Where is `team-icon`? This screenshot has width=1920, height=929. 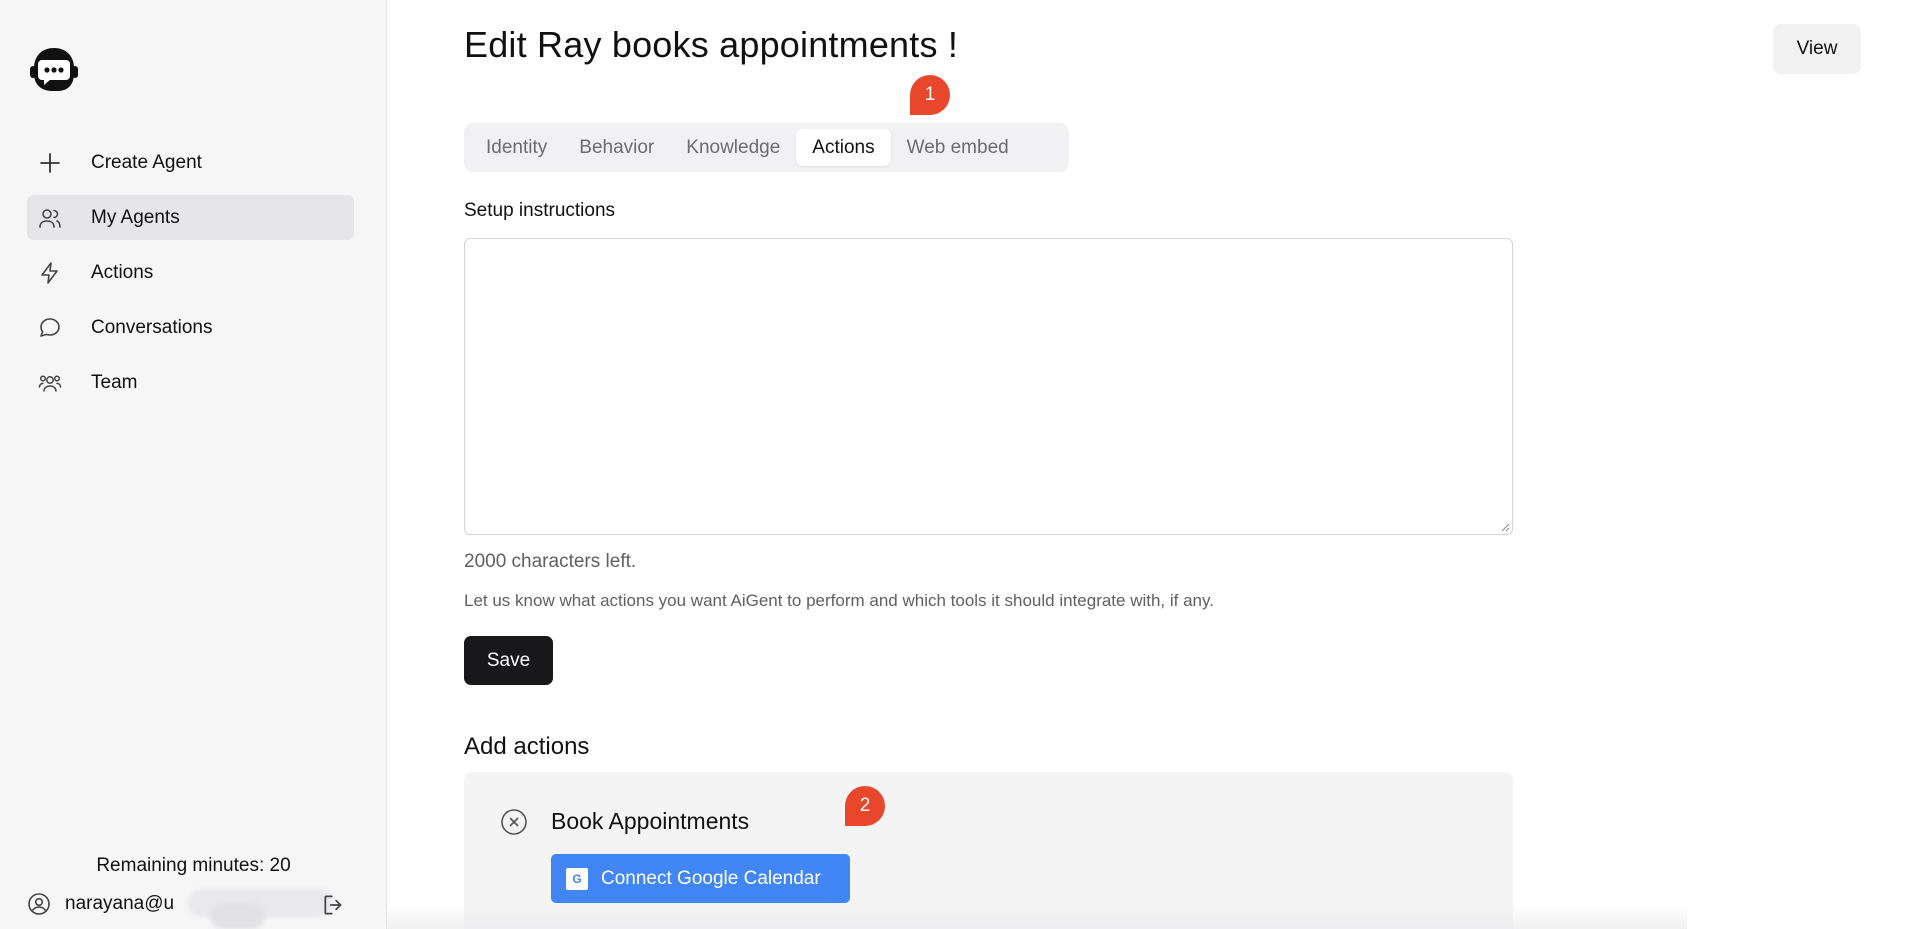 team-icon is located at coordinates (50, 383).